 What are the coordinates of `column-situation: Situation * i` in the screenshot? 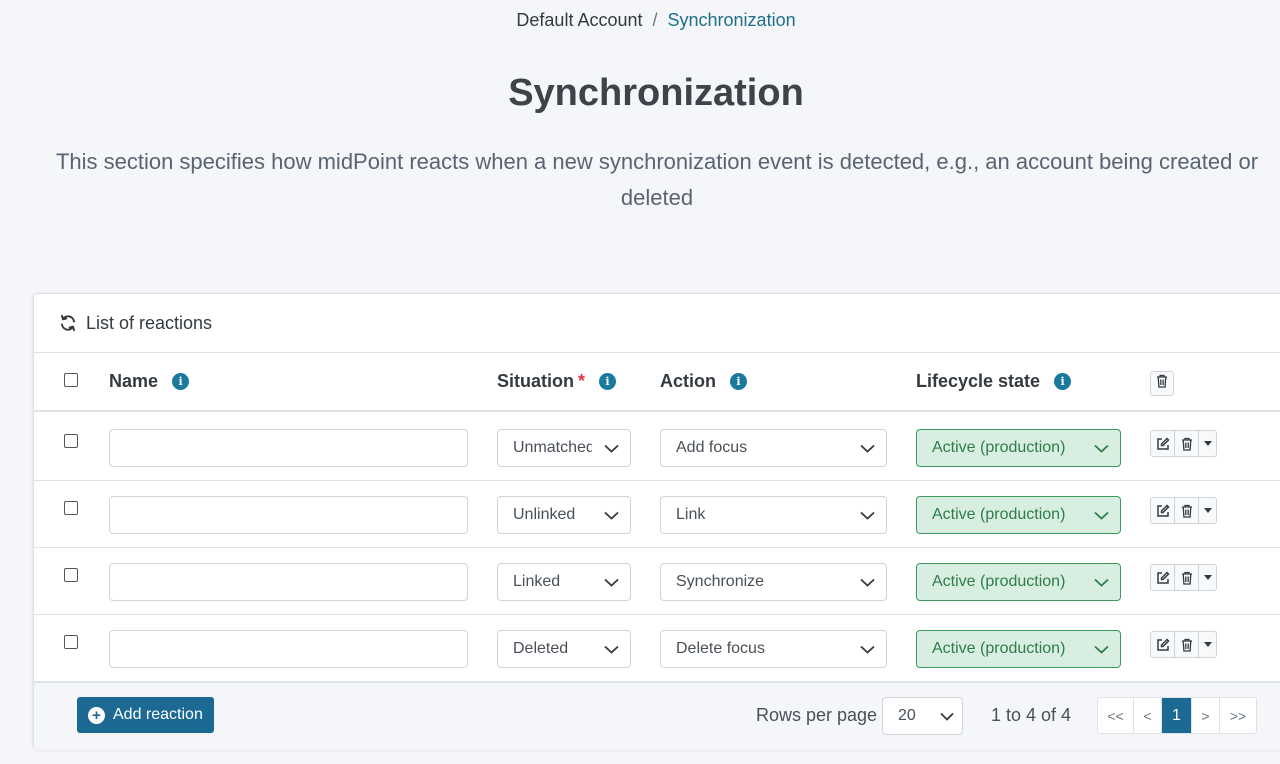 It's located at (557, 381).